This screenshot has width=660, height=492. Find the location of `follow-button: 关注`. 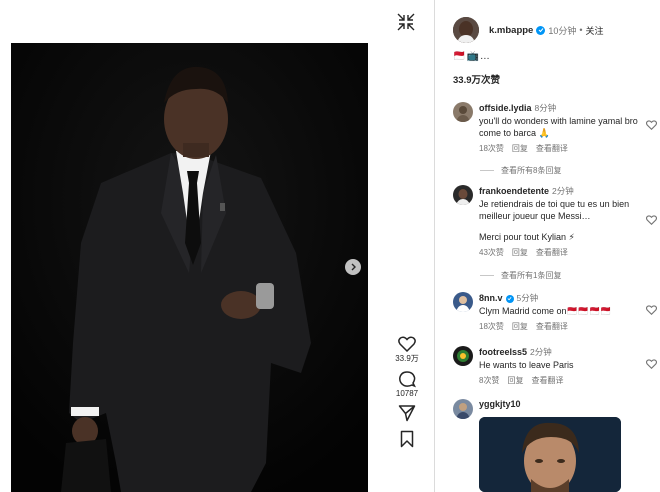

follow-button: 关注 is located at coordinates (595, 30).